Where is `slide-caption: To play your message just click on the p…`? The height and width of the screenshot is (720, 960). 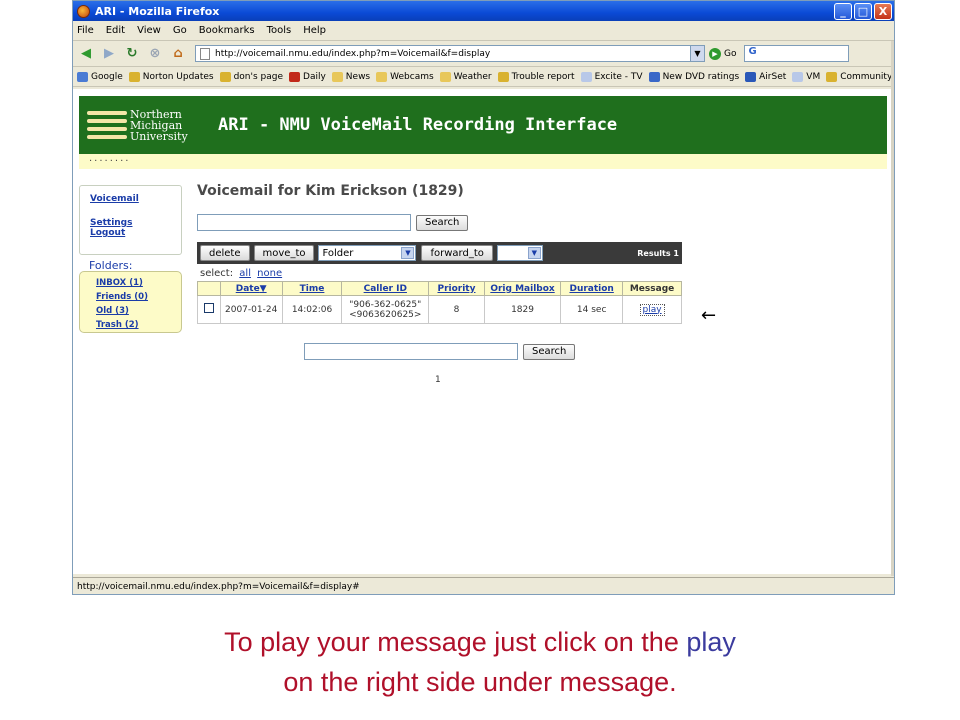
slide-caption: To play your message just click on the p… is located at coordinates (480, 662).